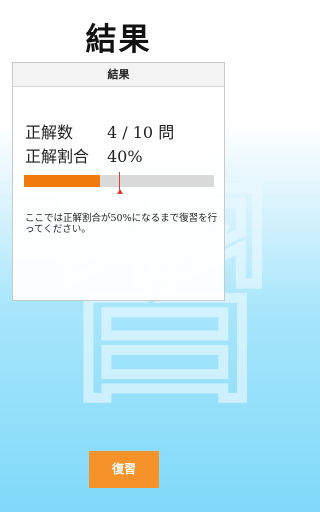 This screenshot has width=320, height=512. Describe the element at coordinates (118, 40) in the screenshot. I see `page-title: 結果` at that location.